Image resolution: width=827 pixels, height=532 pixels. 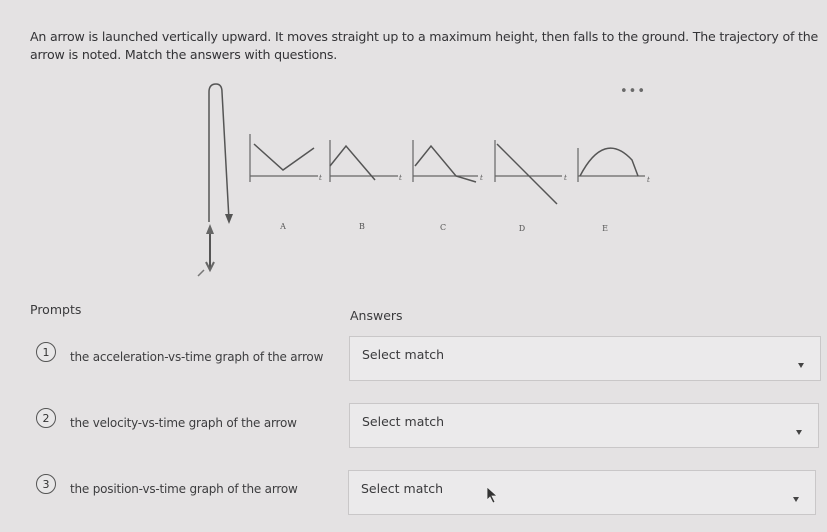 I want to click on graph-e, so click(x=611, y=164).